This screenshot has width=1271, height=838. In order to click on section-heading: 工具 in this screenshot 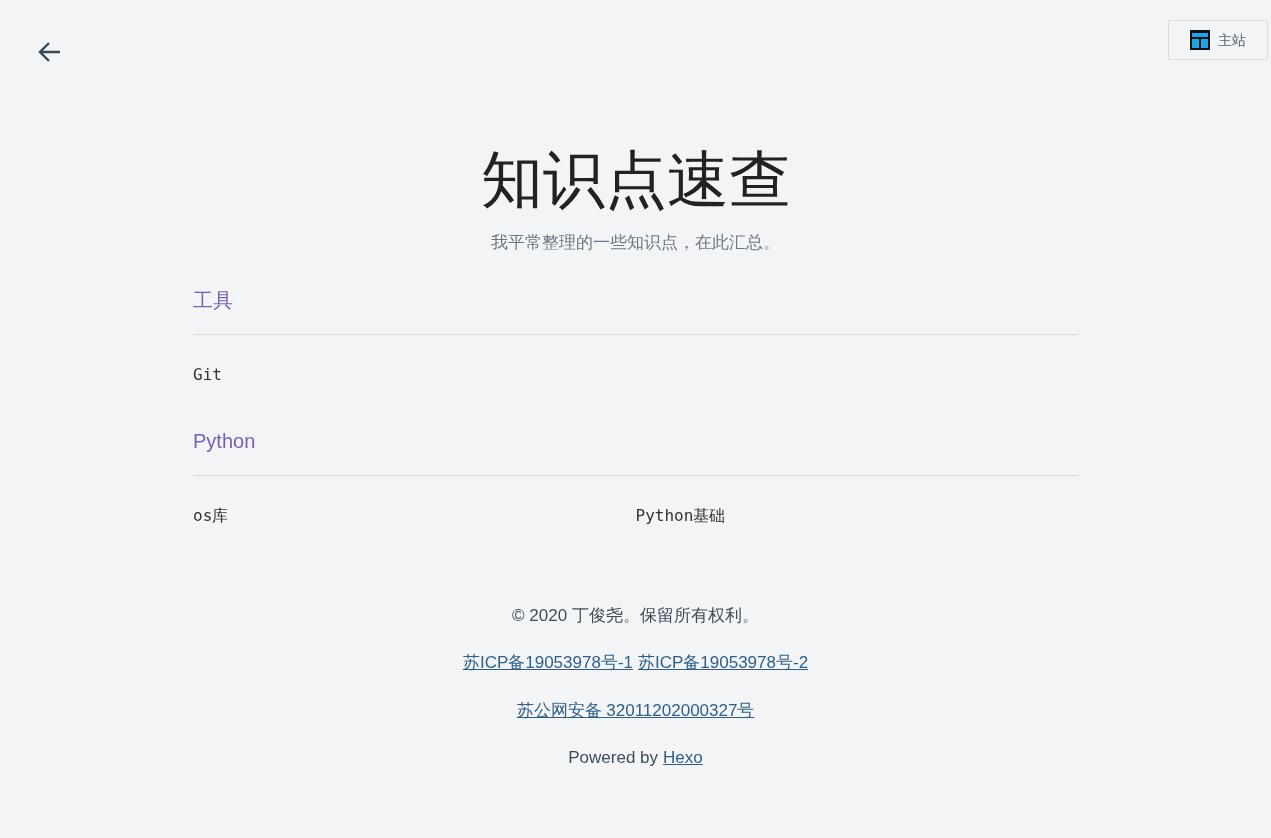, I will do `click(635, 310)`.